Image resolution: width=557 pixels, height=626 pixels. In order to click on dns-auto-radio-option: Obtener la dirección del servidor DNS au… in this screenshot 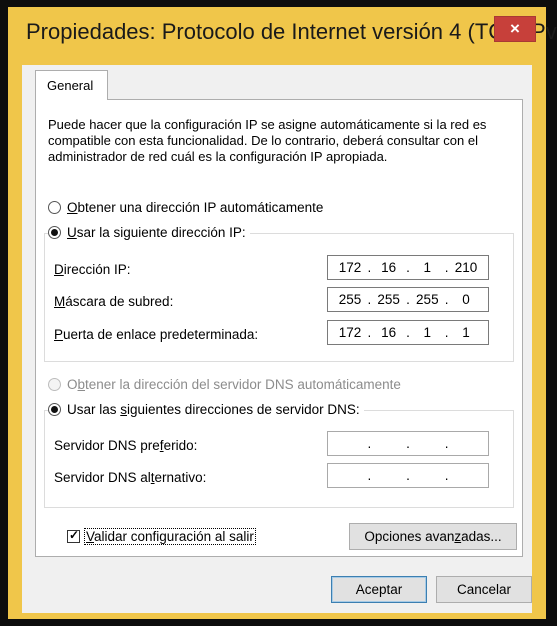, I will do `click(224, 384)`.